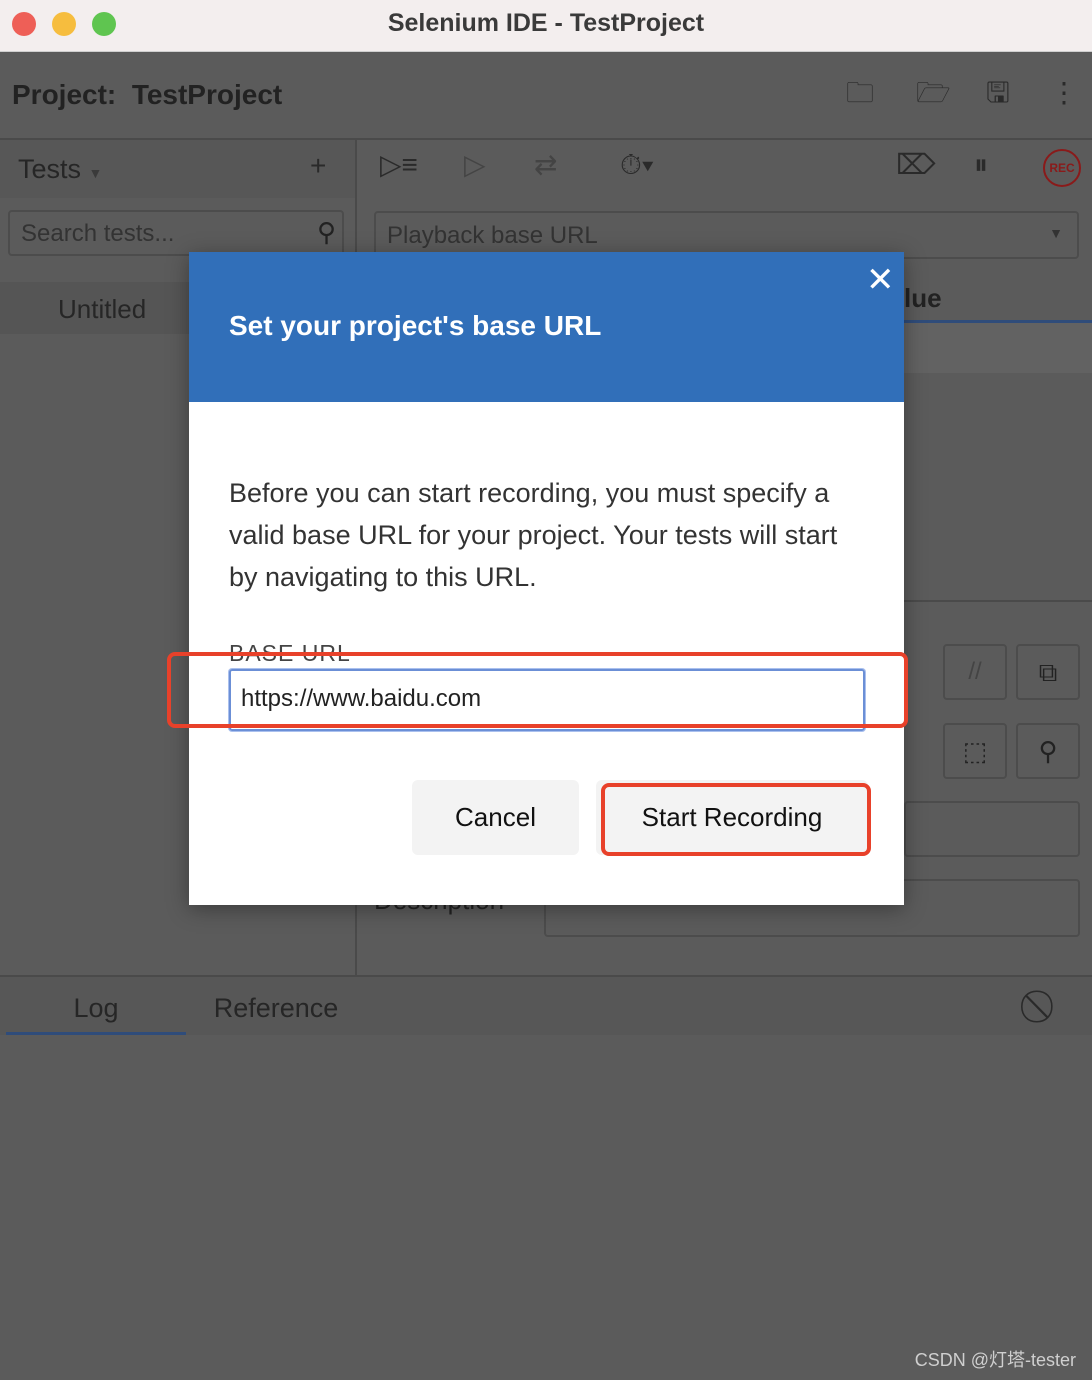 The image size is (1092, 1380). I want to click on window-title: Selenium IDE - TestProject, so click(546, 23).